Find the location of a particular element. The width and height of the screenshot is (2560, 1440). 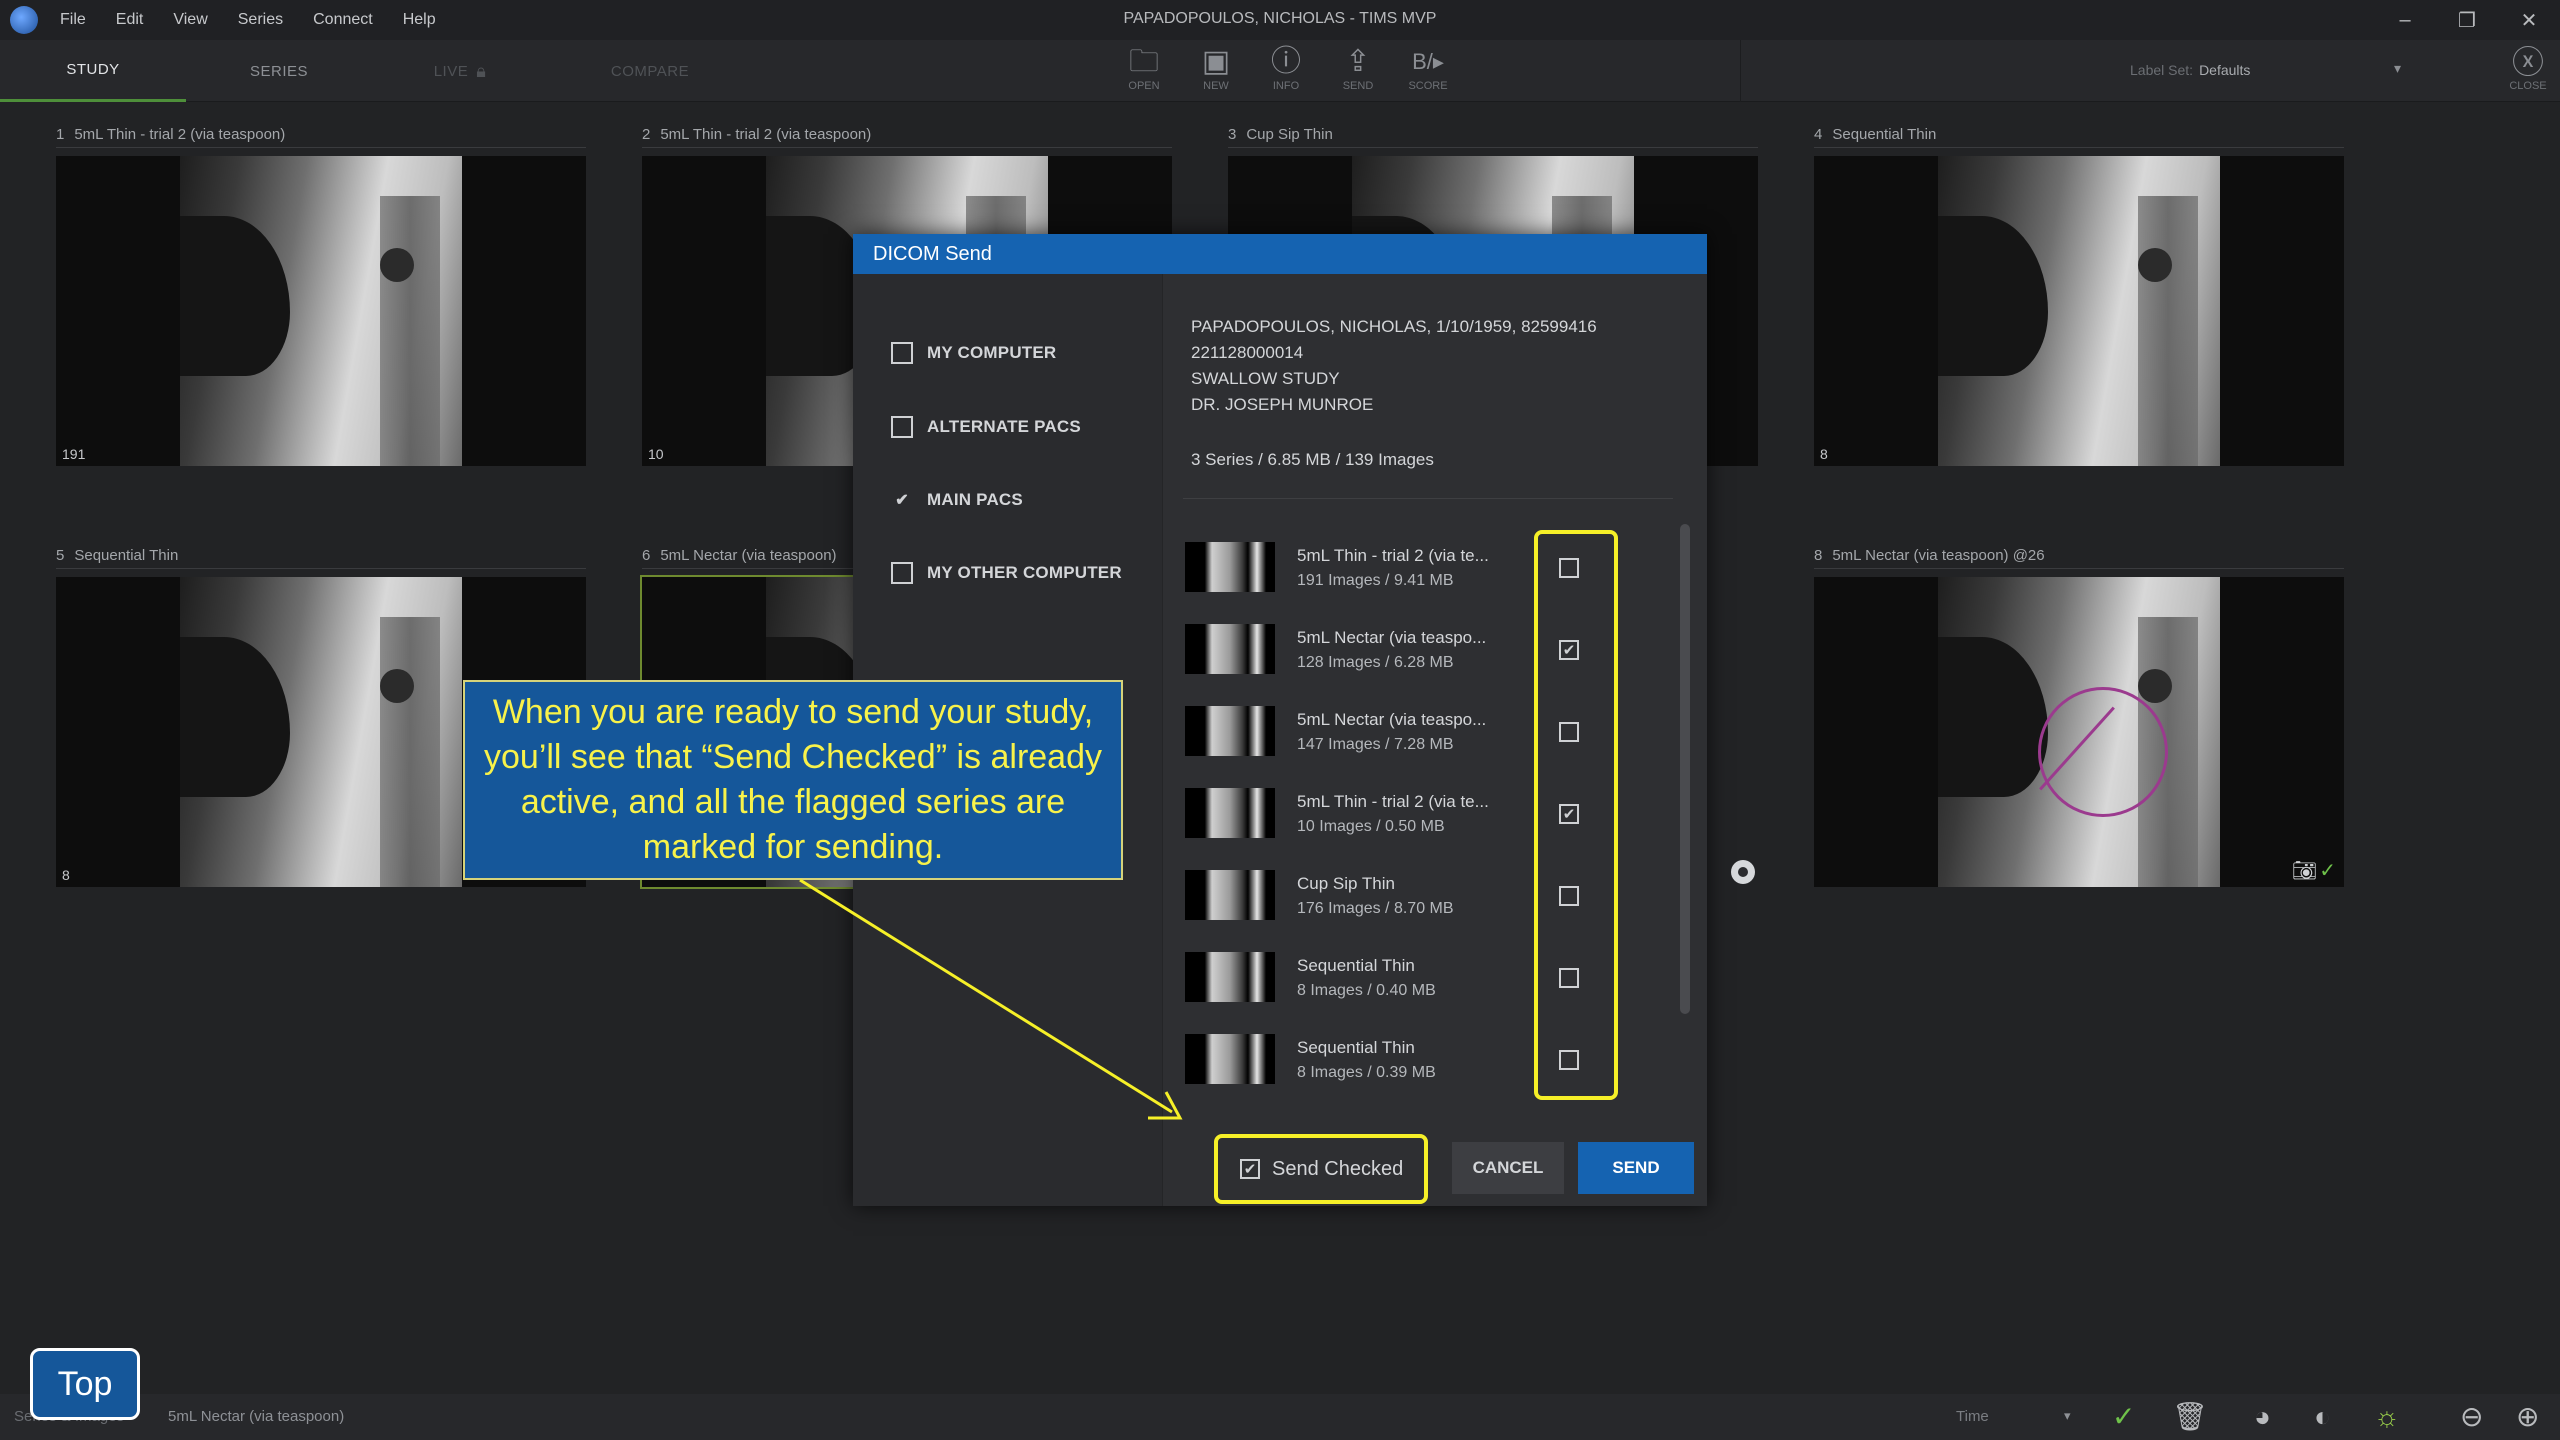

series-meta: 8 Images / 0.39 MB is located at coordinates (1366, 1072).